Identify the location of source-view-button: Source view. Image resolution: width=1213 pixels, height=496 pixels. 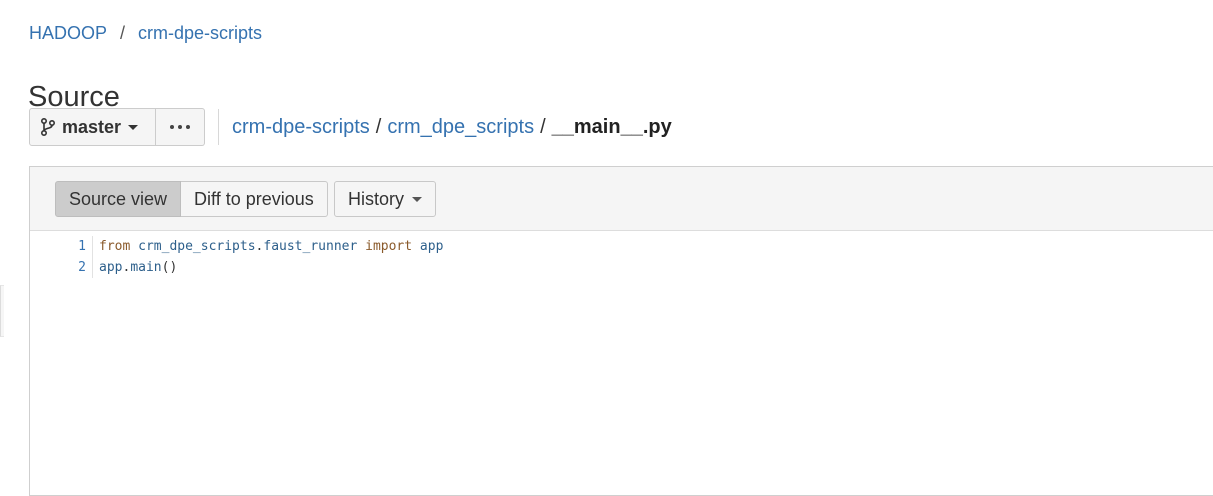
(118, 199).